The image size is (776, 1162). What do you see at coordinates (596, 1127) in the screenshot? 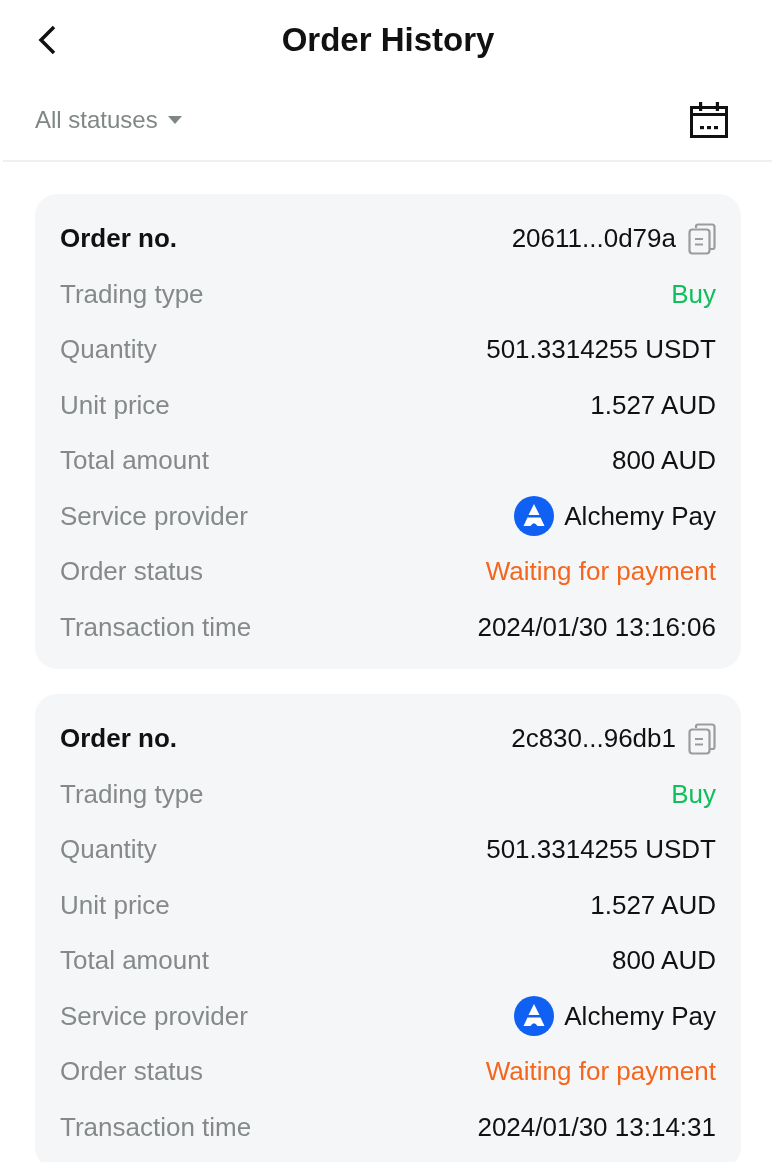
I see `field-value: 2024/01/30 13:14:31` at bounding box center [596, 1127].